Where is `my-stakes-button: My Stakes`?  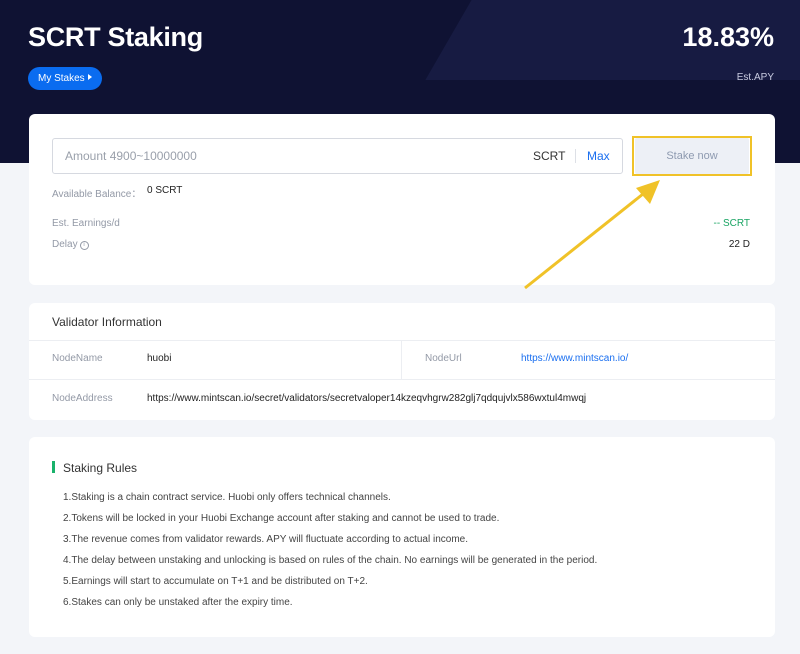
my-stakes-button: My Stakes is located at coordinates (65, 78).